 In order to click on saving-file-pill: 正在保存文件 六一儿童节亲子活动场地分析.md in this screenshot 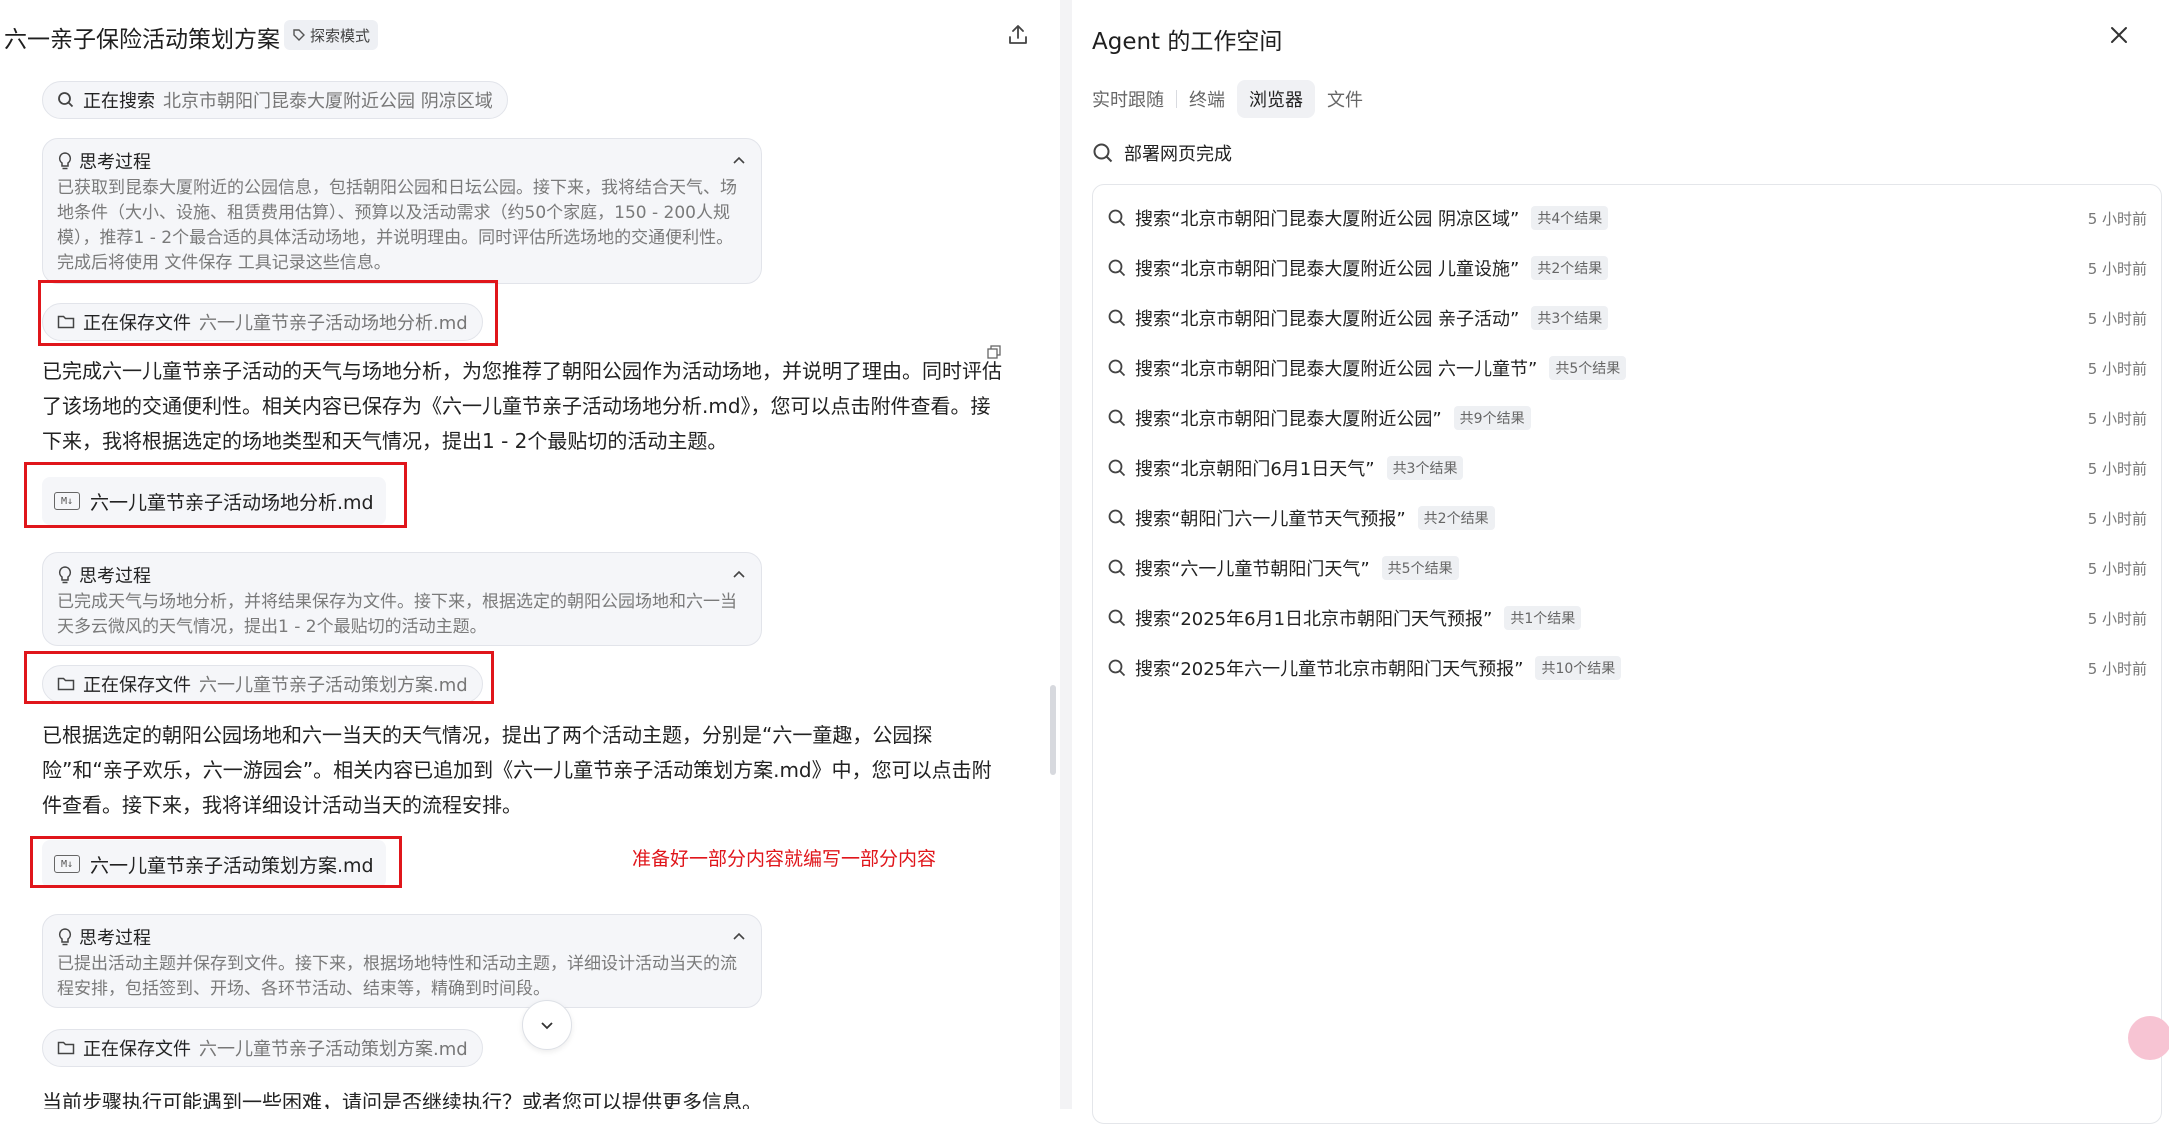, I will do `click(262, 322)`.